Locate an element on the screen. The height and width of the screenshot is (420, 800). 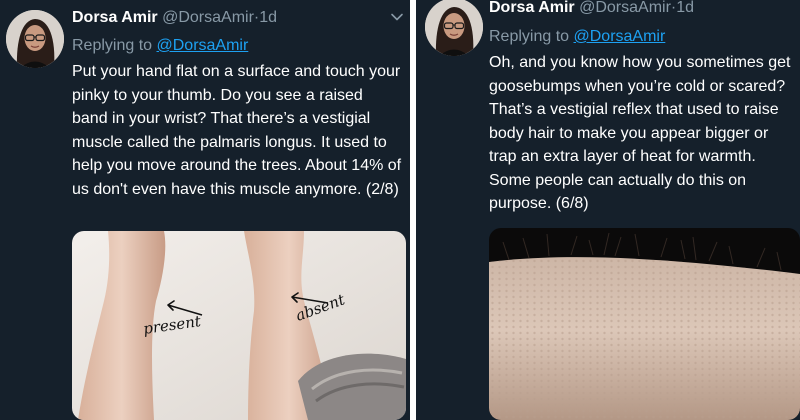
chevron-down-icon is located at coordinates (397, 17).